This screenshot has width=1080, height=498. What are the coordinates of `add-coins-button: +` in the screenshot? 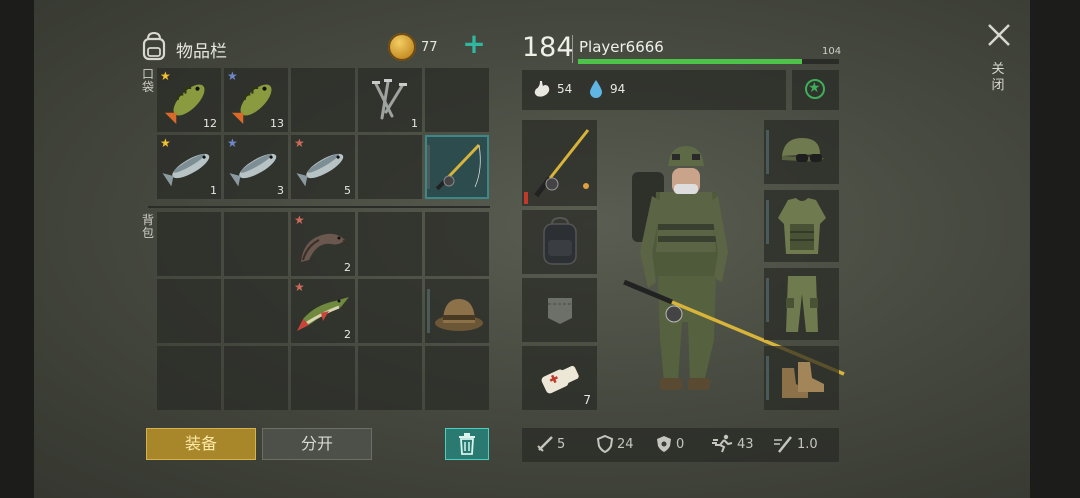 It's located at (474, 44).